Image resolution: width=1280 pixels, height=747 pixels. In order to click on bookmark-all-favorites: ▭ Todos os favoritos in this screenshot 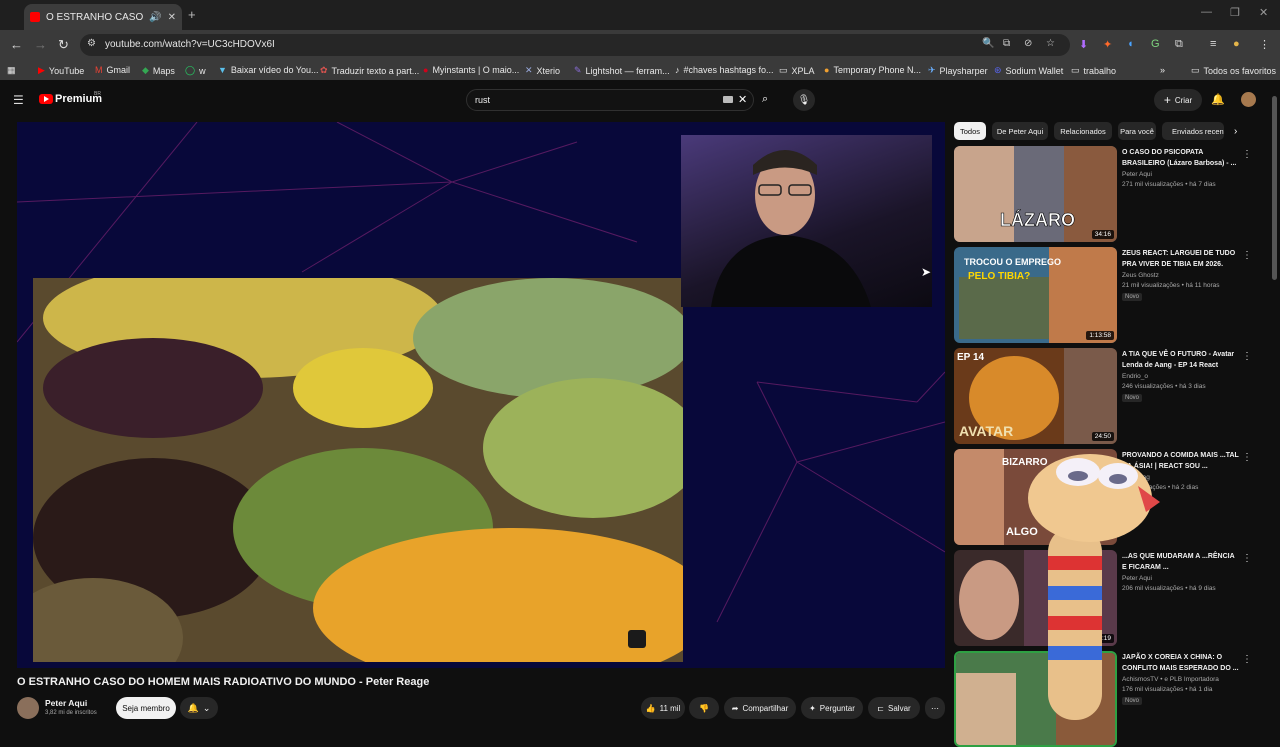, I will do `click(1233, 70)`.